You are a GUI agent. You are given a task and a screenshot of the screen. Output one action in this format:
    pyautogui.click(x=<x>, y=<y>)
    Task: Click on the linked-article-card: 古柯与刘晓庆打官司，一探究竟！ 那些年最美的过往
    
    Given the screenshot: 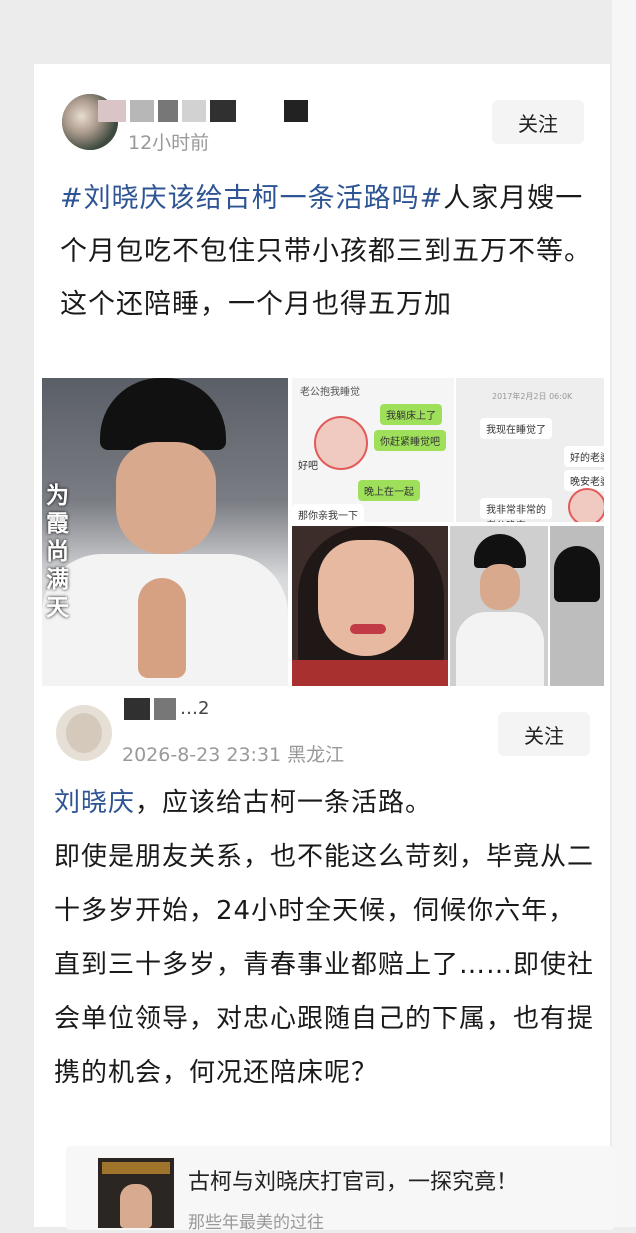 What is the action you would take?
    pyautogui.click(x=340, y=1189)
    